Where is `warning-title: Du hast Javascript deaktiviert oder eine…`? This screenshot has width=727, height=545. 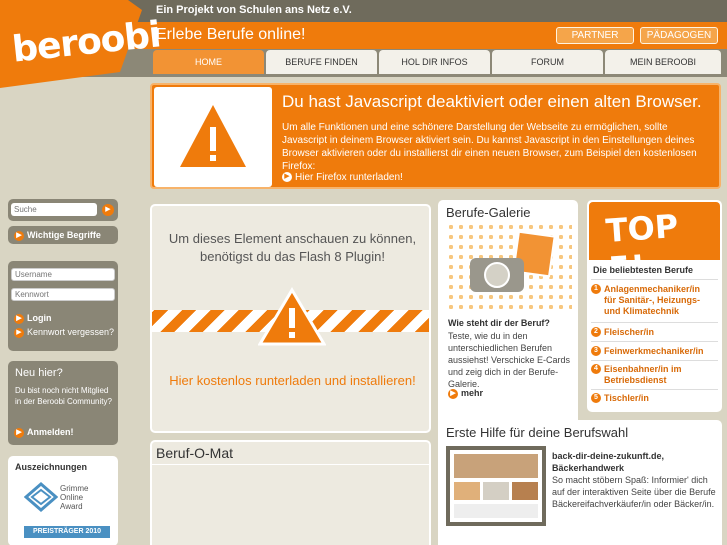
warning-title: Du hast Javascript deaktiviert oder eine… is located at coordinates (492, 101).